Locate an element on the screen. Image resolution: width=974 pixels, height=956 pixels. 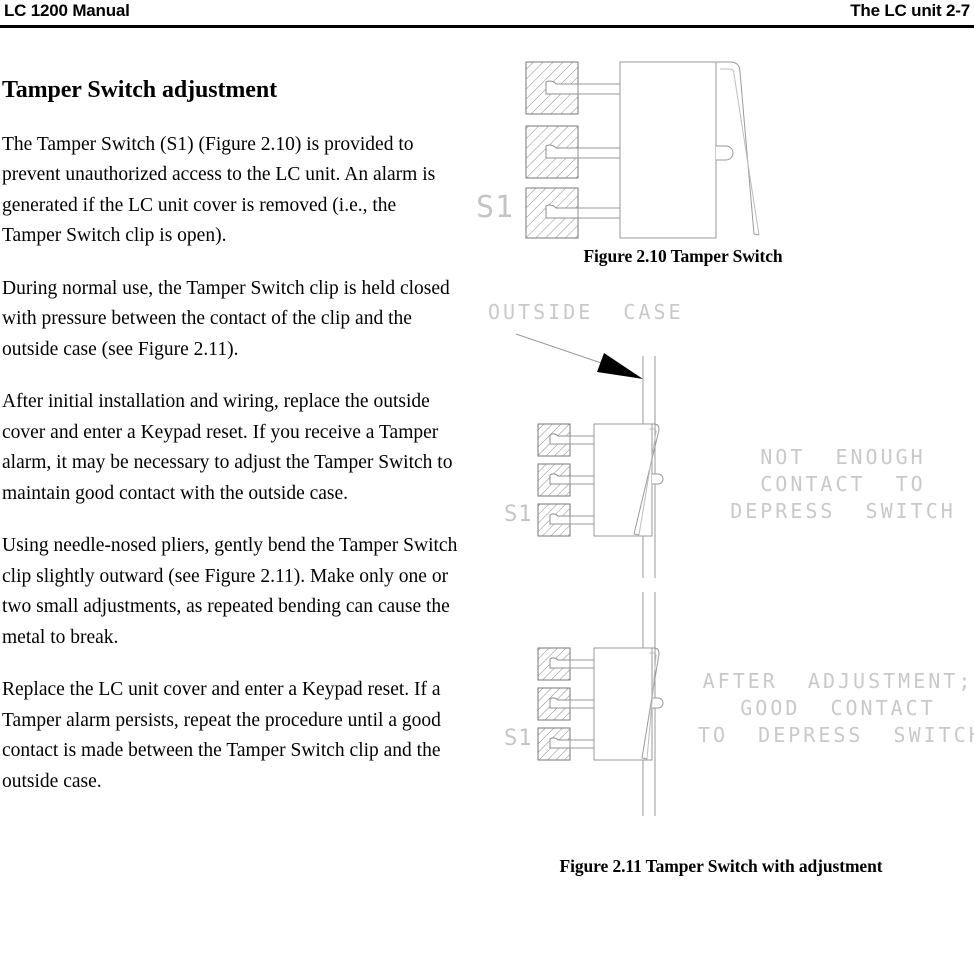
figure-2-10-drawing: S1 is located at coordinates (721, 140).